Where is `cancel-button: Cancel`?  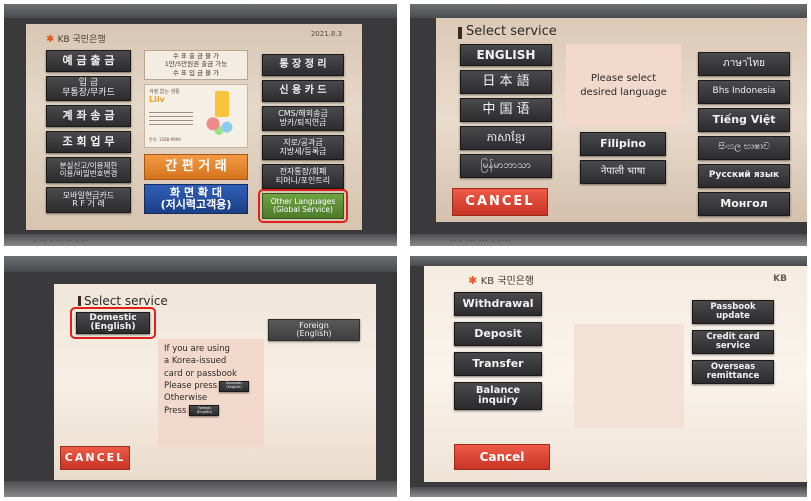
cancel-button: Cancel is located at coordinates (502, 457).